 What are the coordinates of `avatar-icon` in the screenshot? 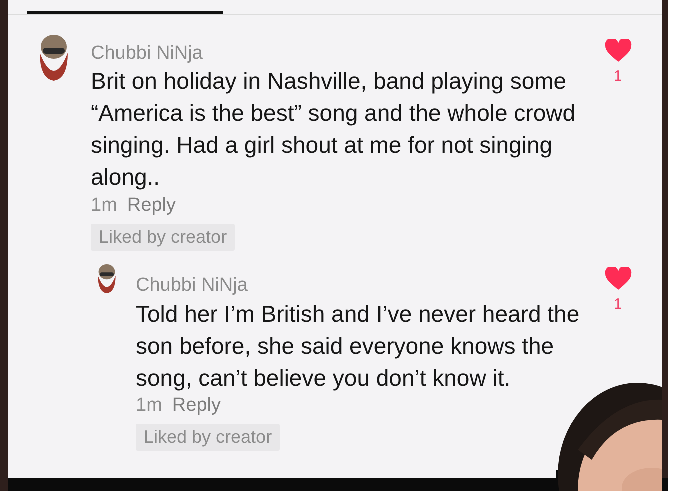 It's located at (107, 279).